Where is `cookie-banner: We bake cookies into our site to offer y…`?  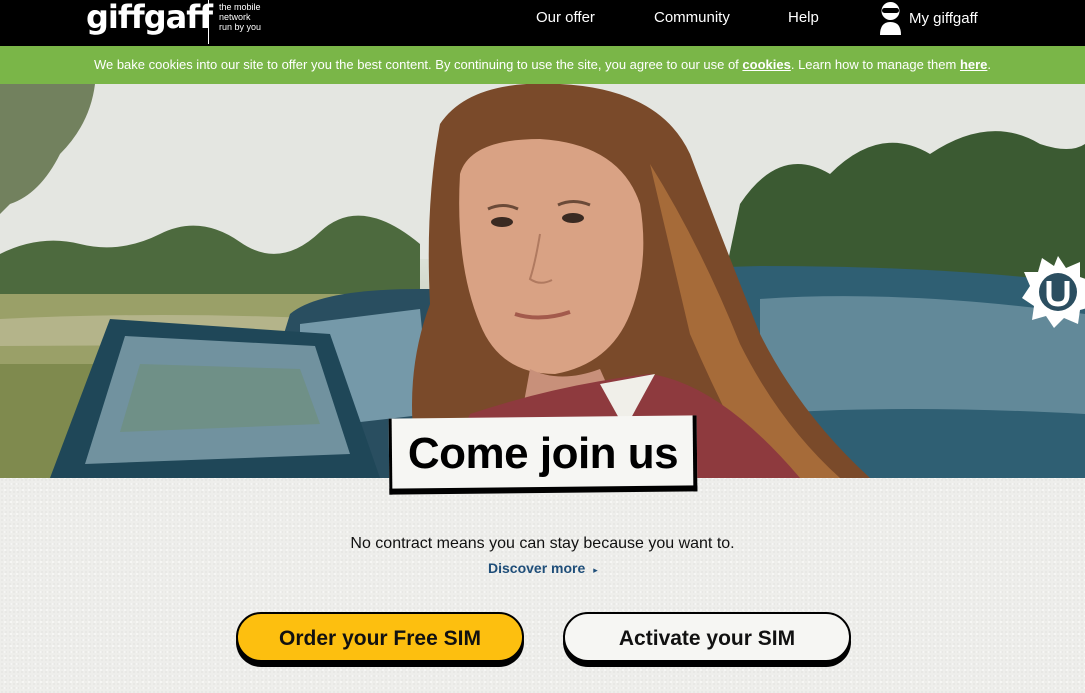
cookie-banner: We bake cookies into our site to offer y… is located at coordinates (542, 65).